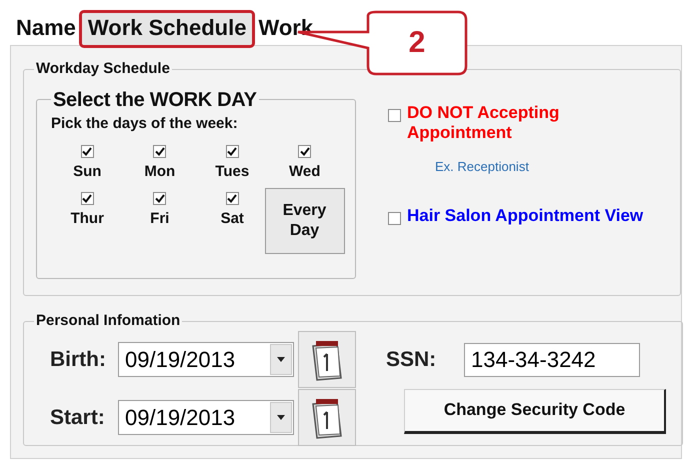 The width and height of the screenshot is (685, 463). I want to click on group-title: Select the WORK DAY, so click(155, 99).